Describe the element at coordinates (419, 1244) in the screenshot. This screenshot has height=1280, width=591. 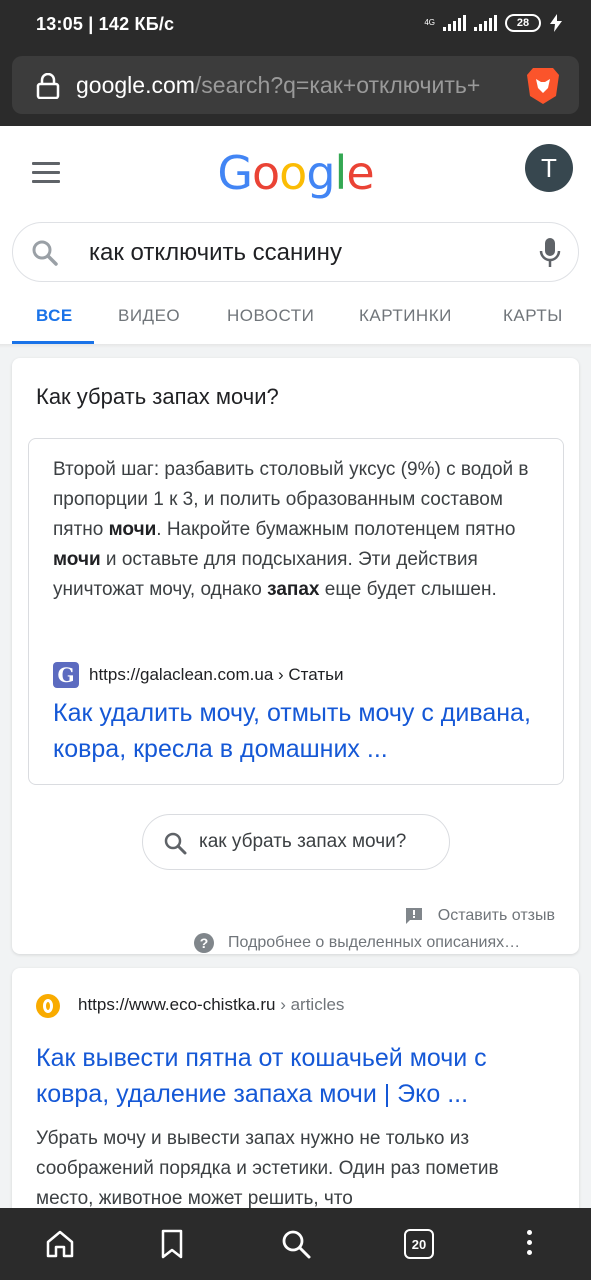
I see `tabs-counter-button: 20` at that location.